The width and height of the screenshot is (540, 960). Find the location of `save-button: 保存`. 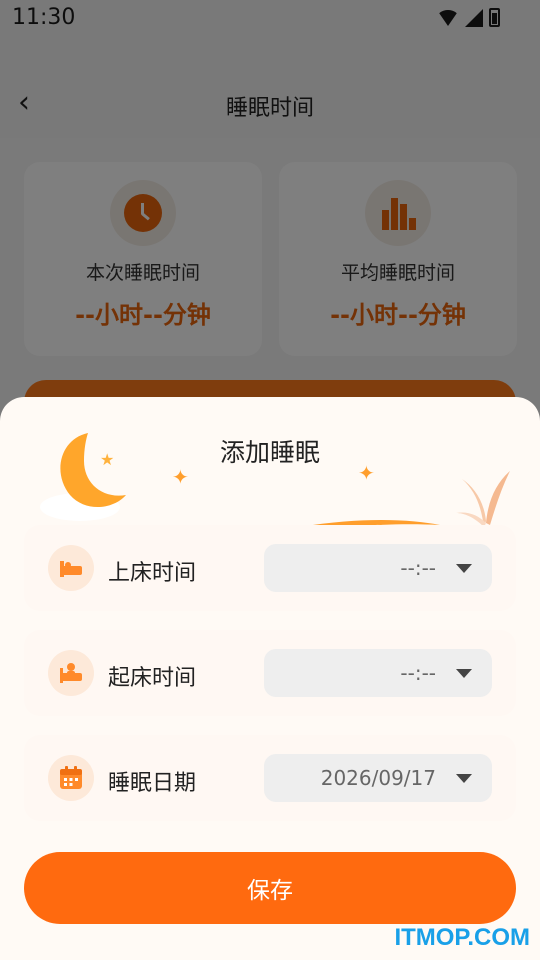

save-button: 保存 is located at coordinates (270, 888).